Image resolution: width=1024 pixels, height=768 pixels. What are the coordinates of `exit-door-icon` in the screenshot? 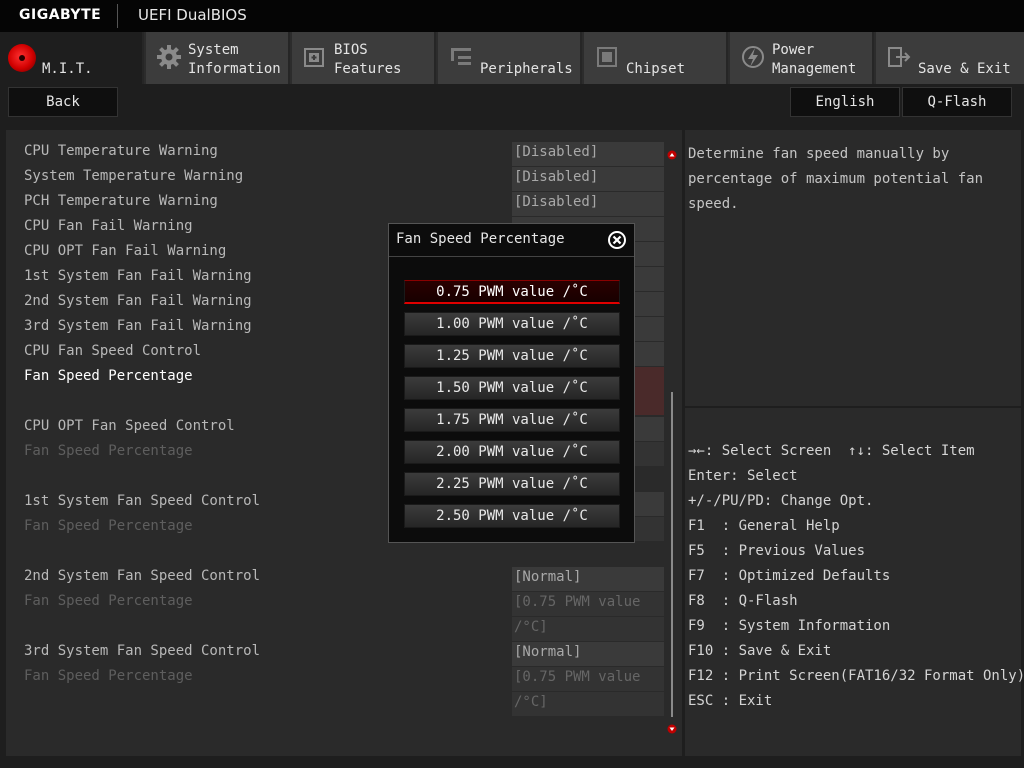 It's located at (899, 57).